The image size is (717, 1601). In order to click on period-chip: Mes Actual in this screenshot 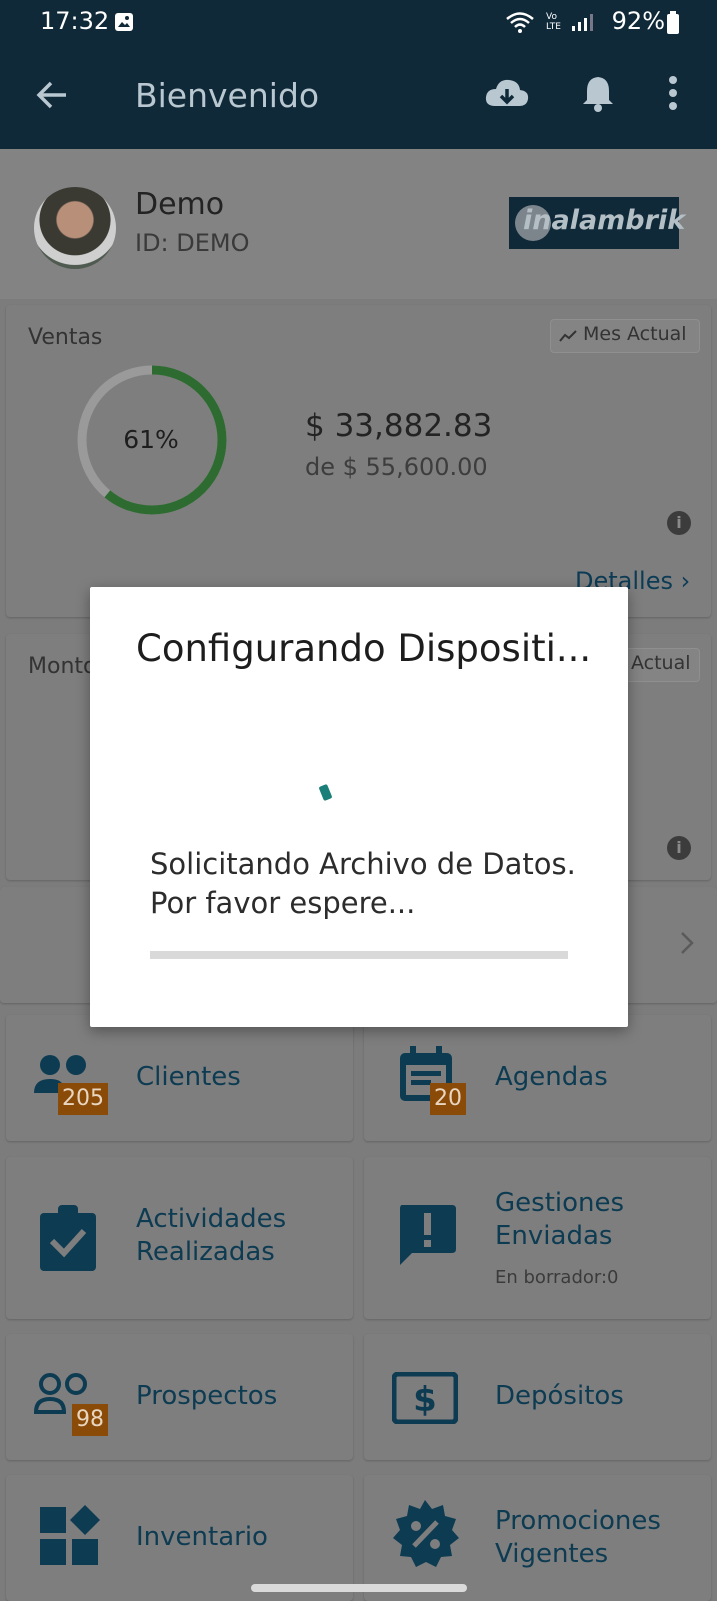, I will do `click(625, 336)`.